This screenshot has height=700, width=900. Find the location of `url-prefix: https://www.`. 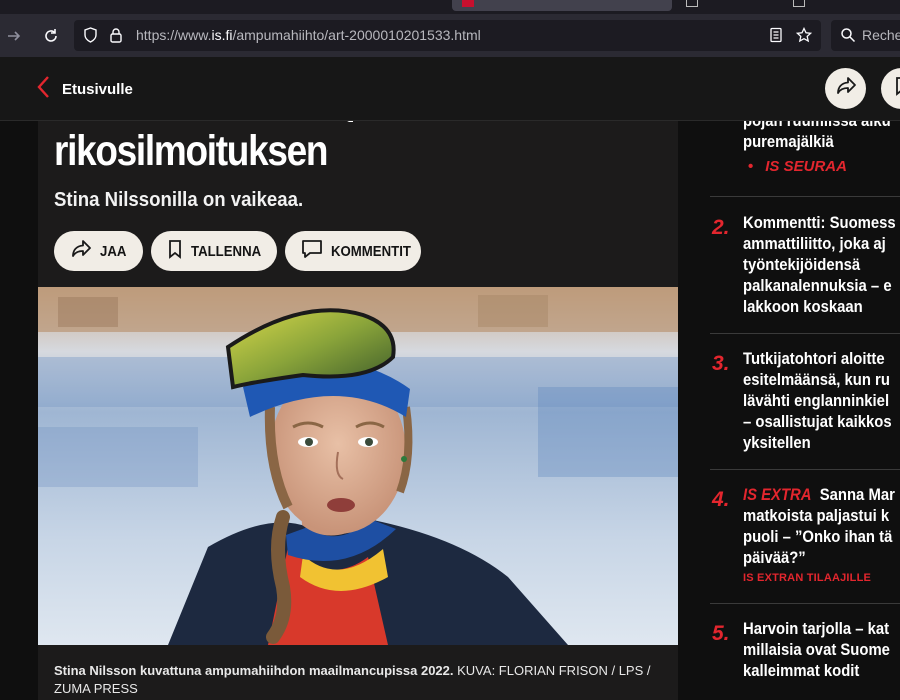

url-prefix: https://www. is located at coordinates (174, 35).